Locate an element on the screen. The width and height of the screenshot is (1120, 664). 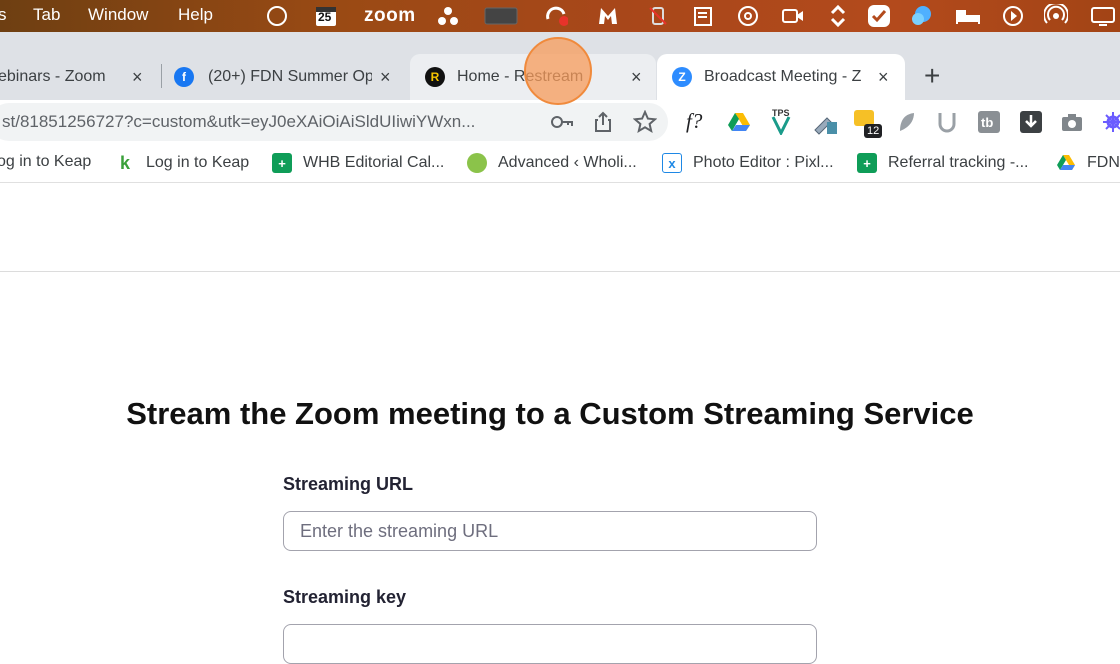
key-icon is located at coordinates (562, 122).